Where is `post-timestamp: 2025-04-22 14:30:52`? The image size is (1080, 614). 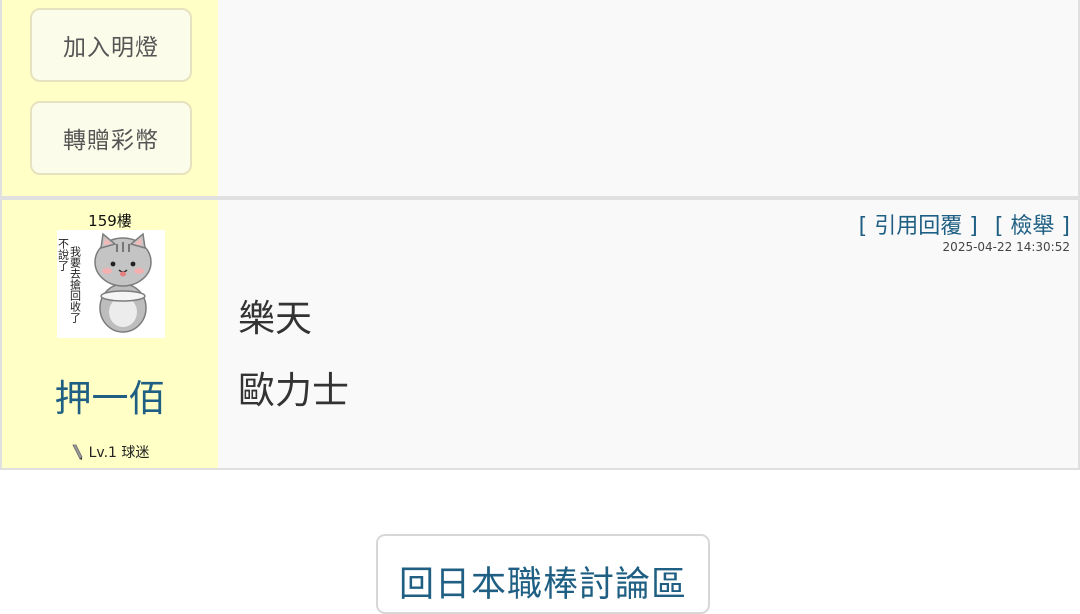
post-timestamp: 2025-04-22 14:30:52 is located at coordinates (1006, 247).